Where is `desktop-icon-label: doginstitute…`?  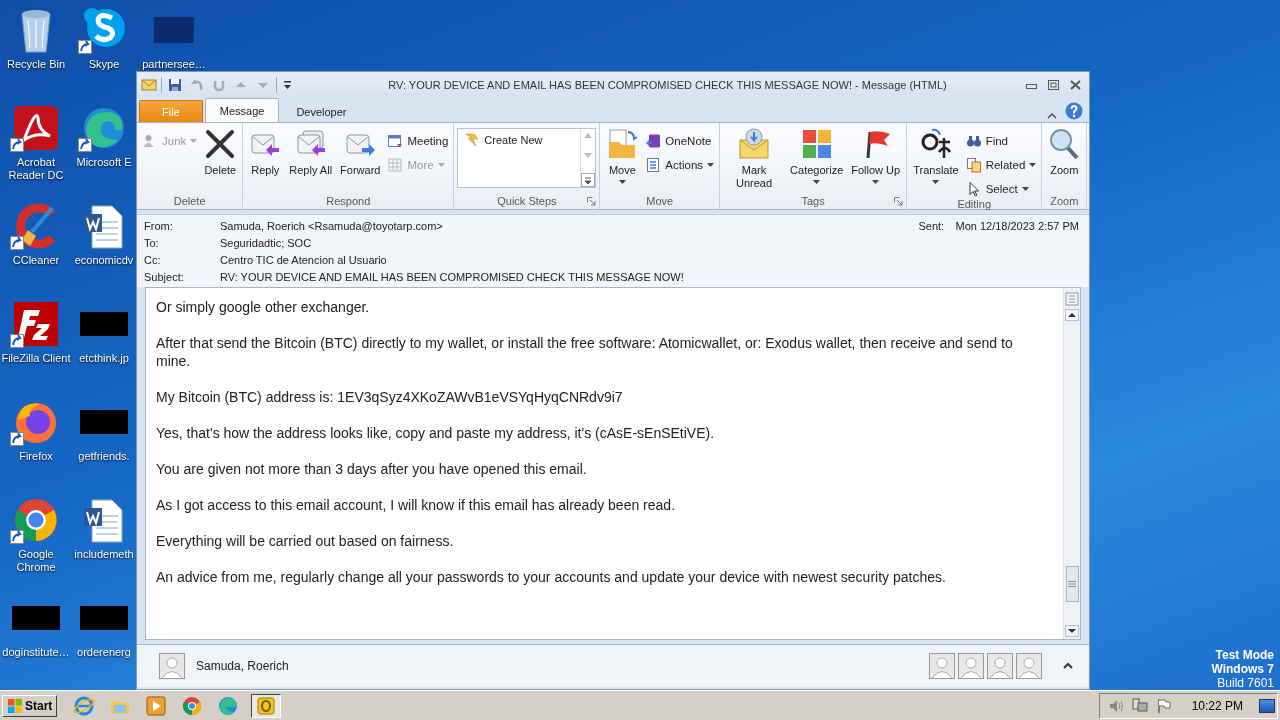 desktop-icon-label: doginstitute… is located at coordinates (36, 652).